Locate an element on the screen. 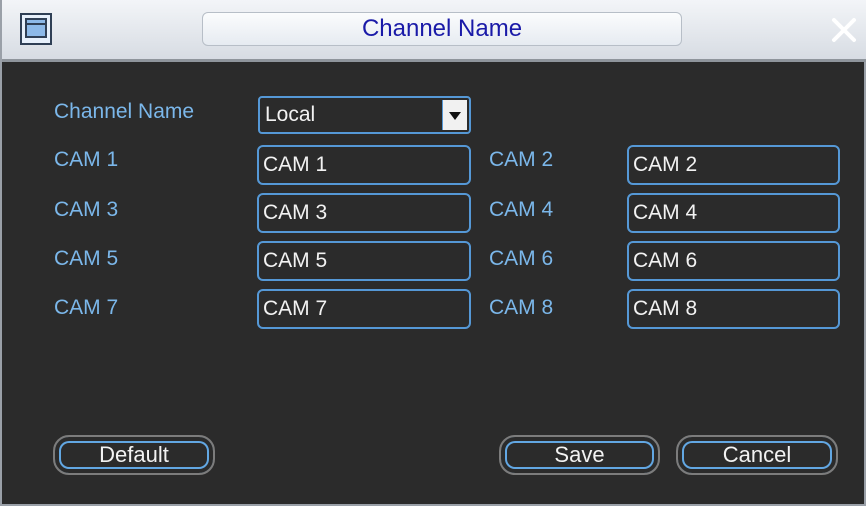  cam1-name-field: CAM 1 is located at coordinates (364, 165).